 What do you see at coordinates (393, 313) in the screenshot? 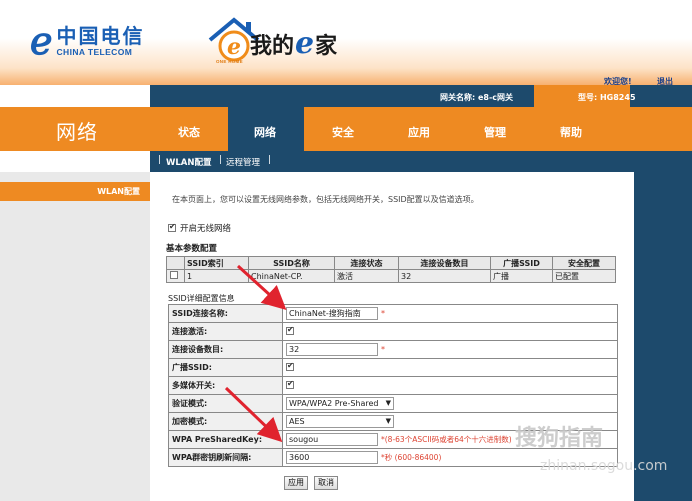
I see `detail-row-ssid-name: SSID连接名称: ChinaNet-搜狗指南 *` at bounding box center [393, 313].